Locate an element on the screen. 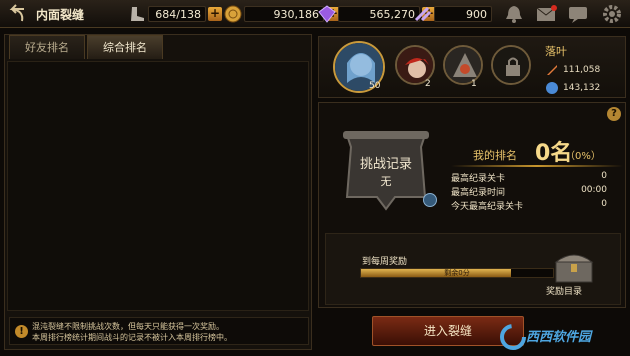  stamina-counter: 684/138 + is located at coordinates (174, 14).